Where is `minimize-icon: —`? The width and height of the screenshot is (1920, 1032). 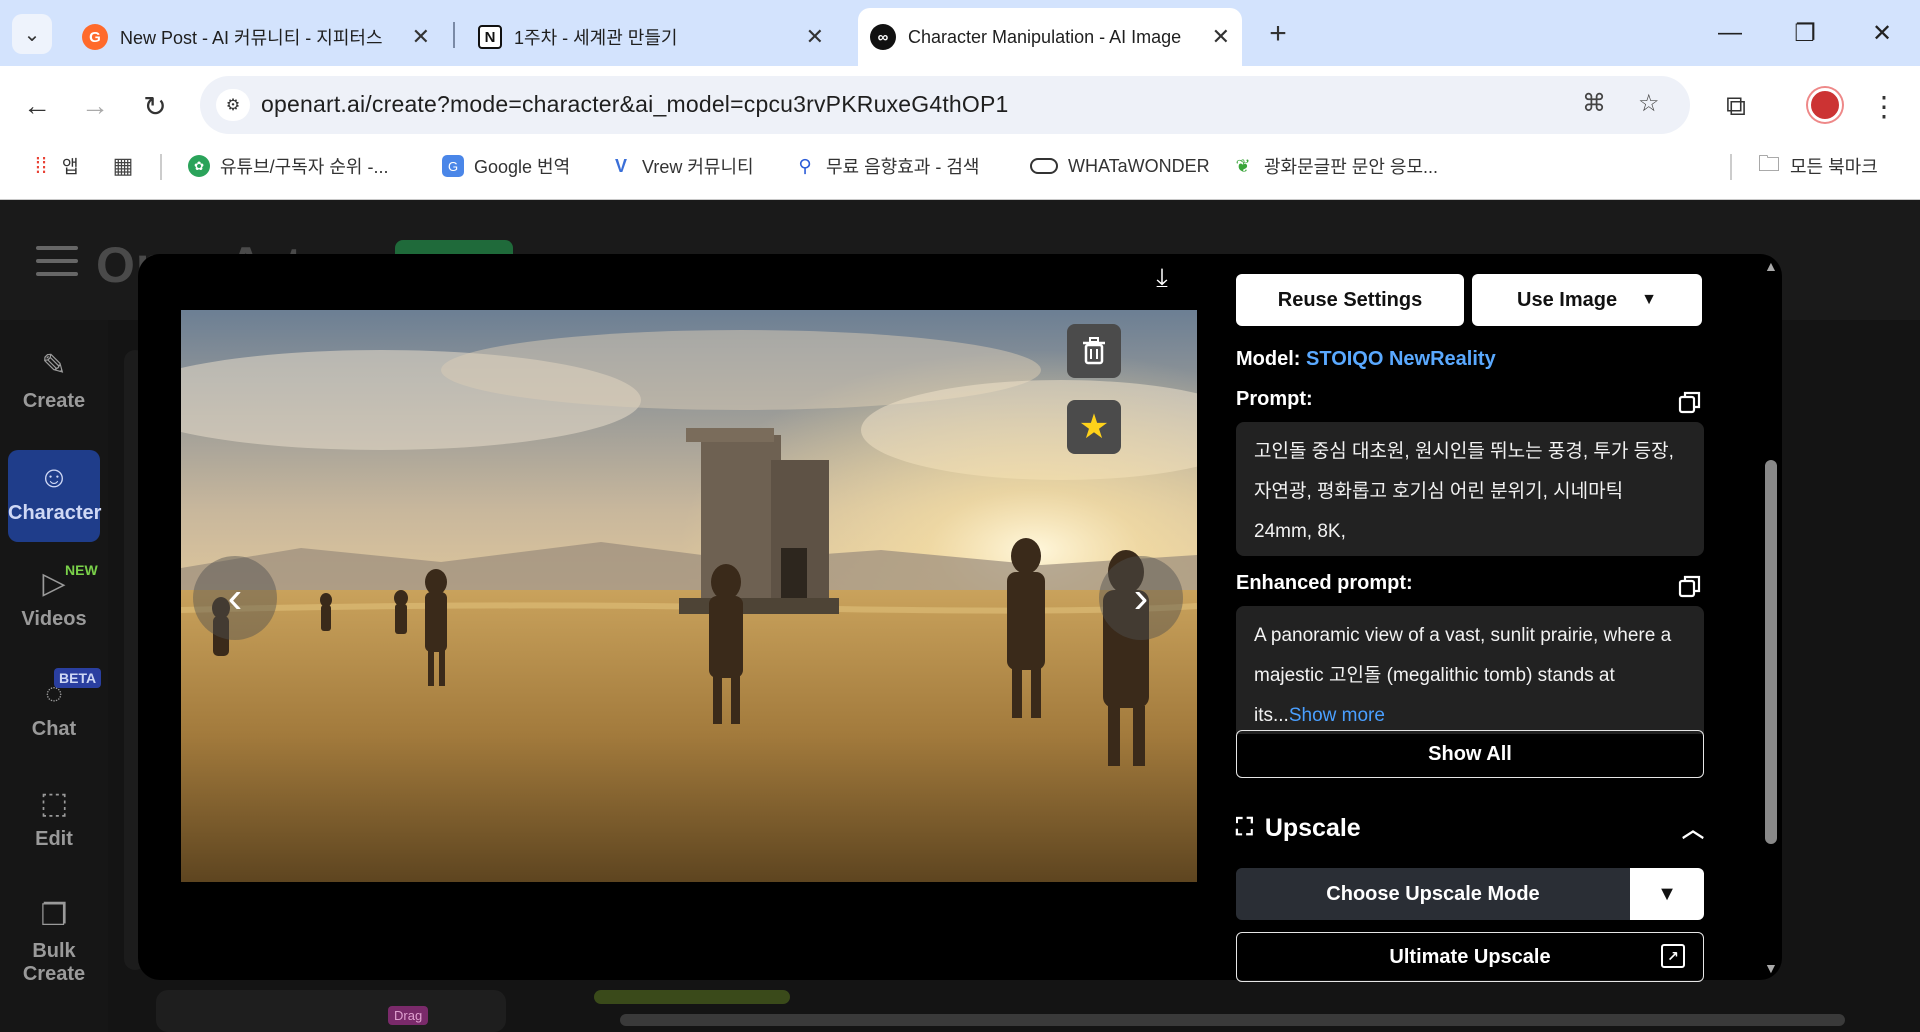 minimize-icon: — is located at coordinates (1730, 33).